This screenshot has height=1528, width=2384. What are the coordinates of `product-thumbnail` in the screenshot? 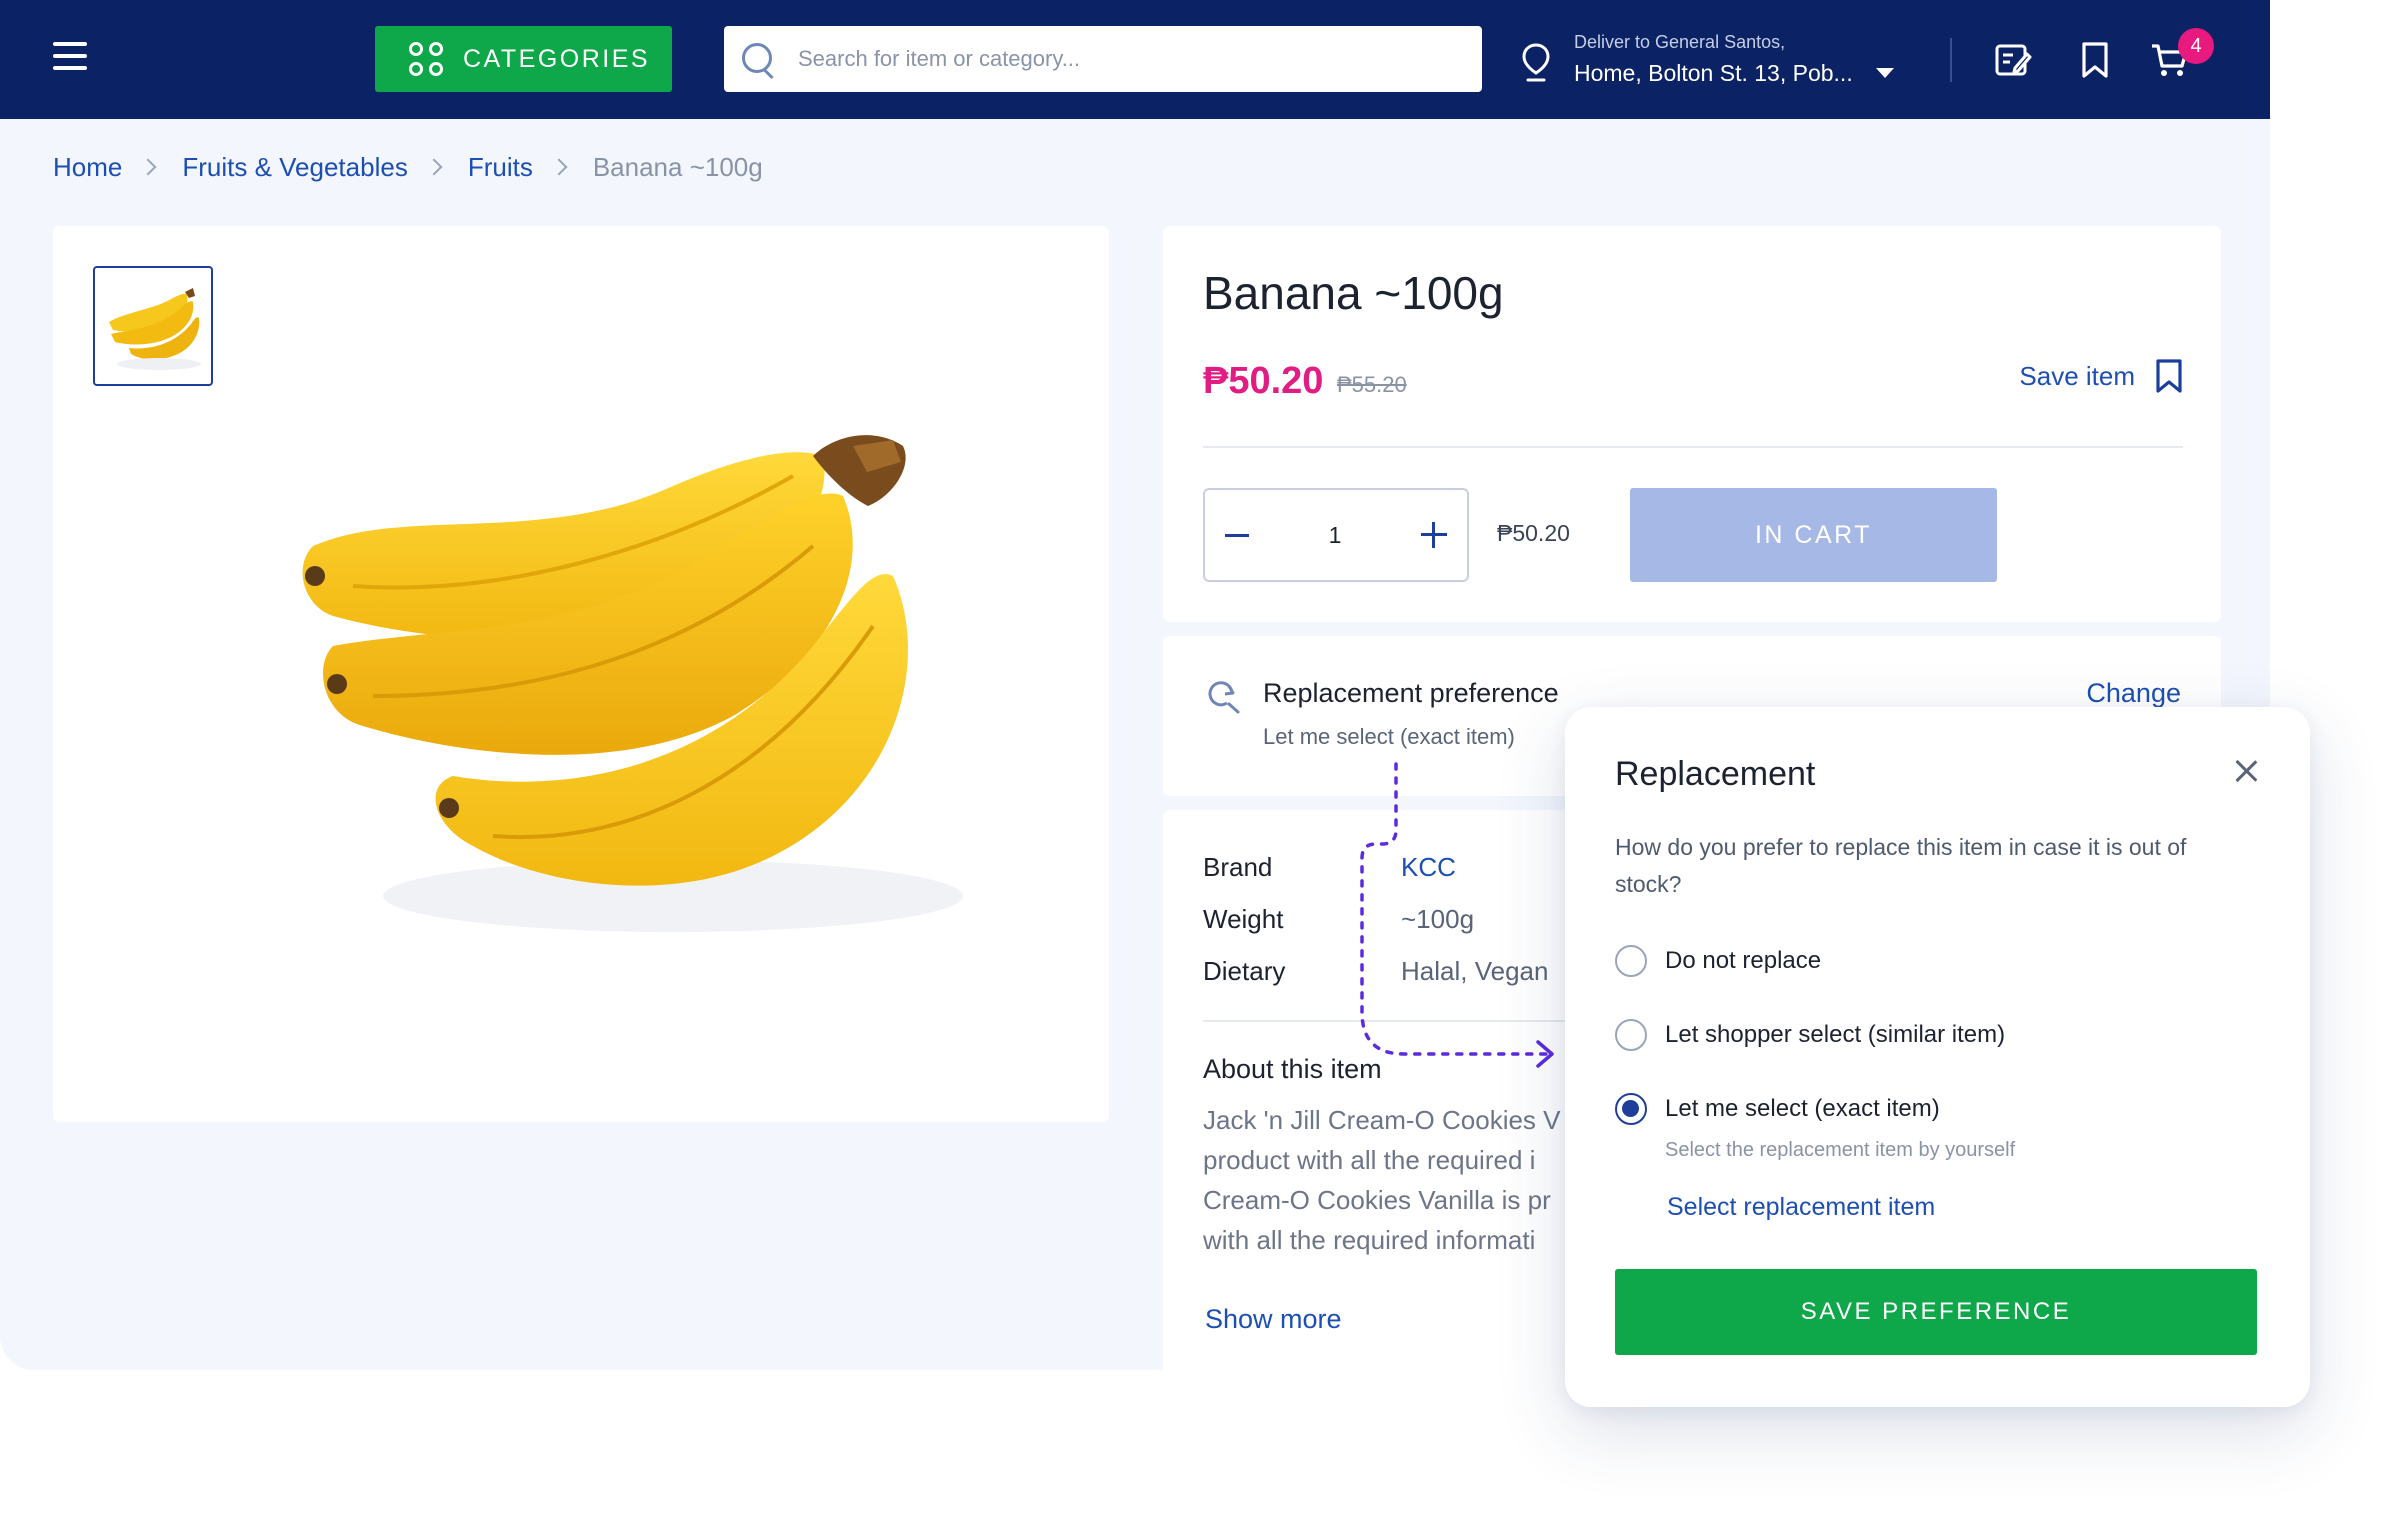 It's located at (153, 326).